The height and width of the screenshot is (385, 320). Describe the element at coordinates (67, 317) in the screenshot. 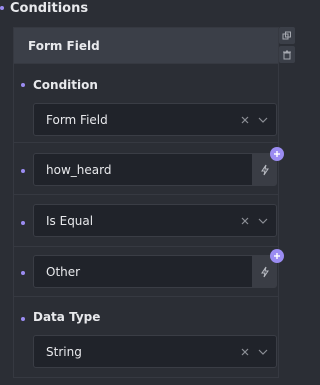

I see `data-type-label: Data Type` at that location.